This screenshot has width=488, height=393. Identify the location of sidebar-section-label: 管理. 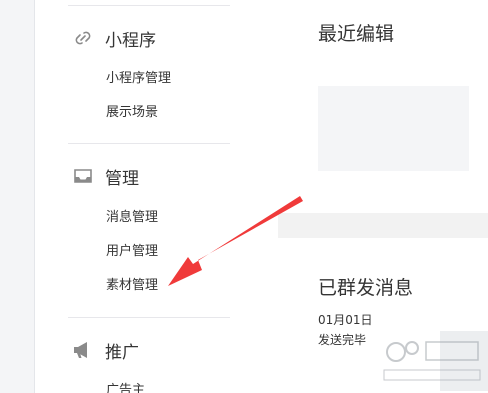
(122, 178).